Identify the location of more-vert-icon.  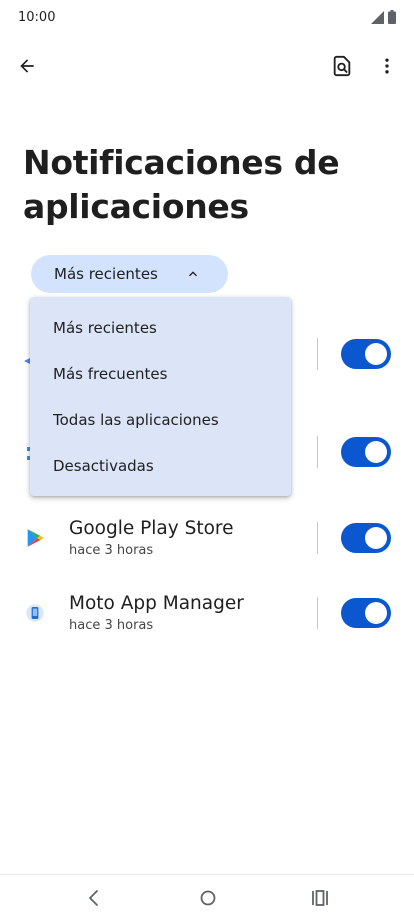
(387, 66).